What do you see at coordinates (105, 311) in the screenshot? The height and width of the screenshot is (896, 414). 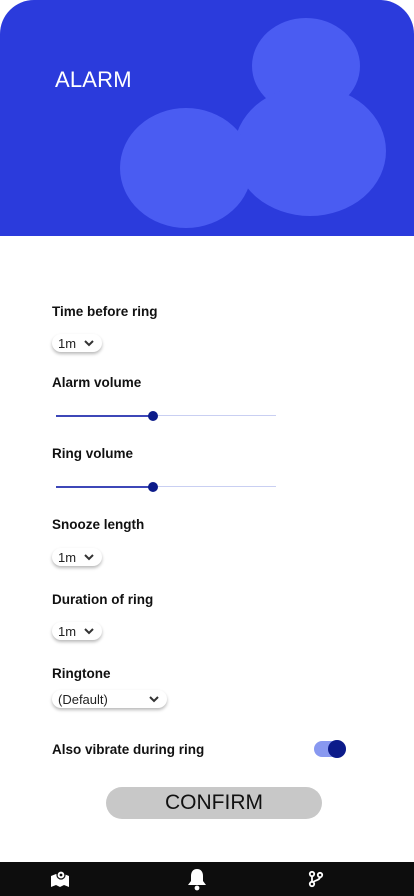 I see `time-before-ring-label: Time before ring` at bounding box center [105, 311].